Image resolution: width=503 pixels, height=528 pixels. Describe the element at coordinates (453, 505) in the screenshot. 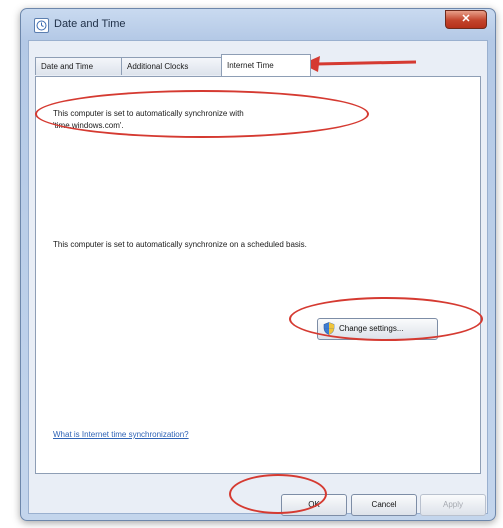

I see `apply-button: Apply` at that location.